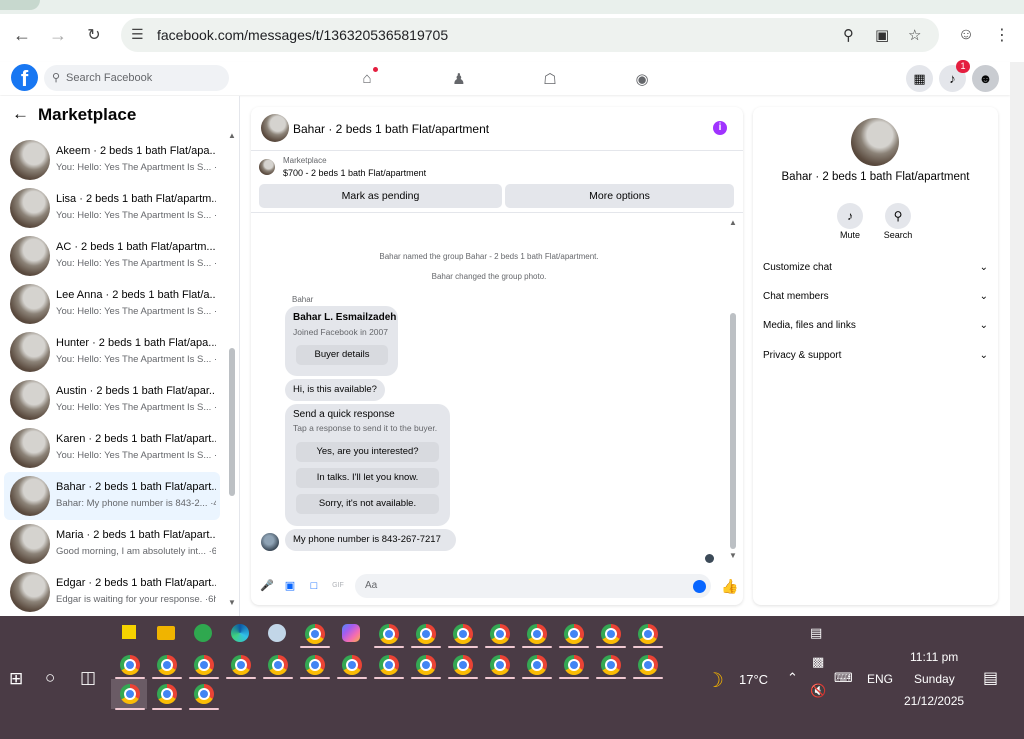  Describe the element at coordinates (351, 633) in the screenshot. I see `copilot-icon` at that location.